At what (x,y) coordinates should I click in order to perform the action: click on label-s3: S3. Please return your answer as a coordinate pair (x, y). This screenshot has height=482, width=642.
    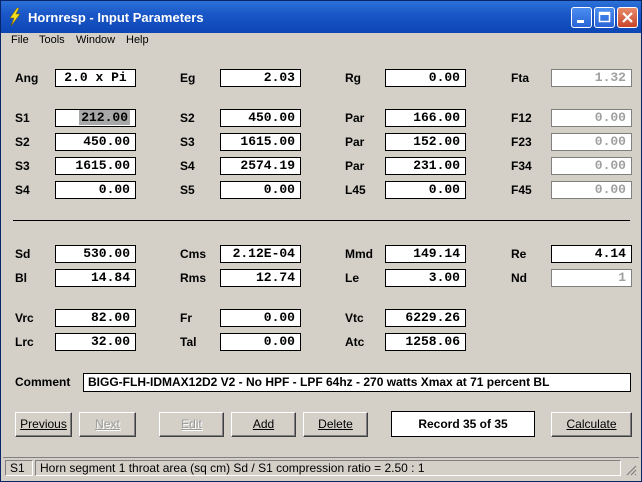
    Looking at the image, I should click on (187, 142).